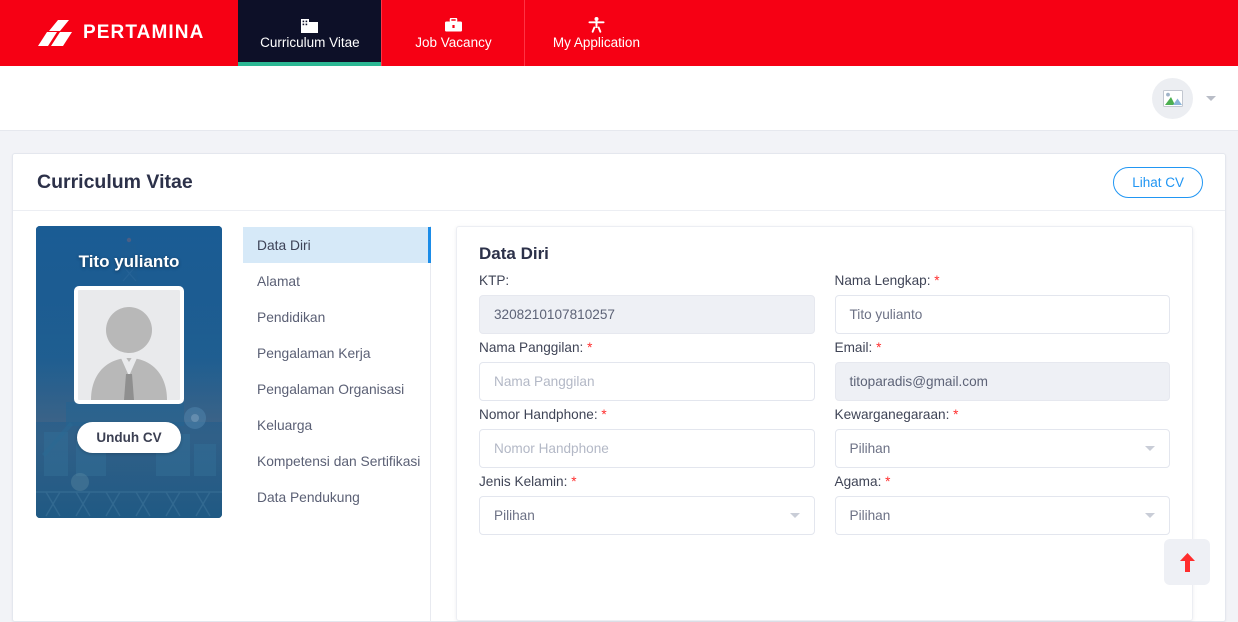  What do you see at coordinates (278, 281) in the screenshot?
I see `sidebar-item-label: Alamat` at bounding box center [278, 281].